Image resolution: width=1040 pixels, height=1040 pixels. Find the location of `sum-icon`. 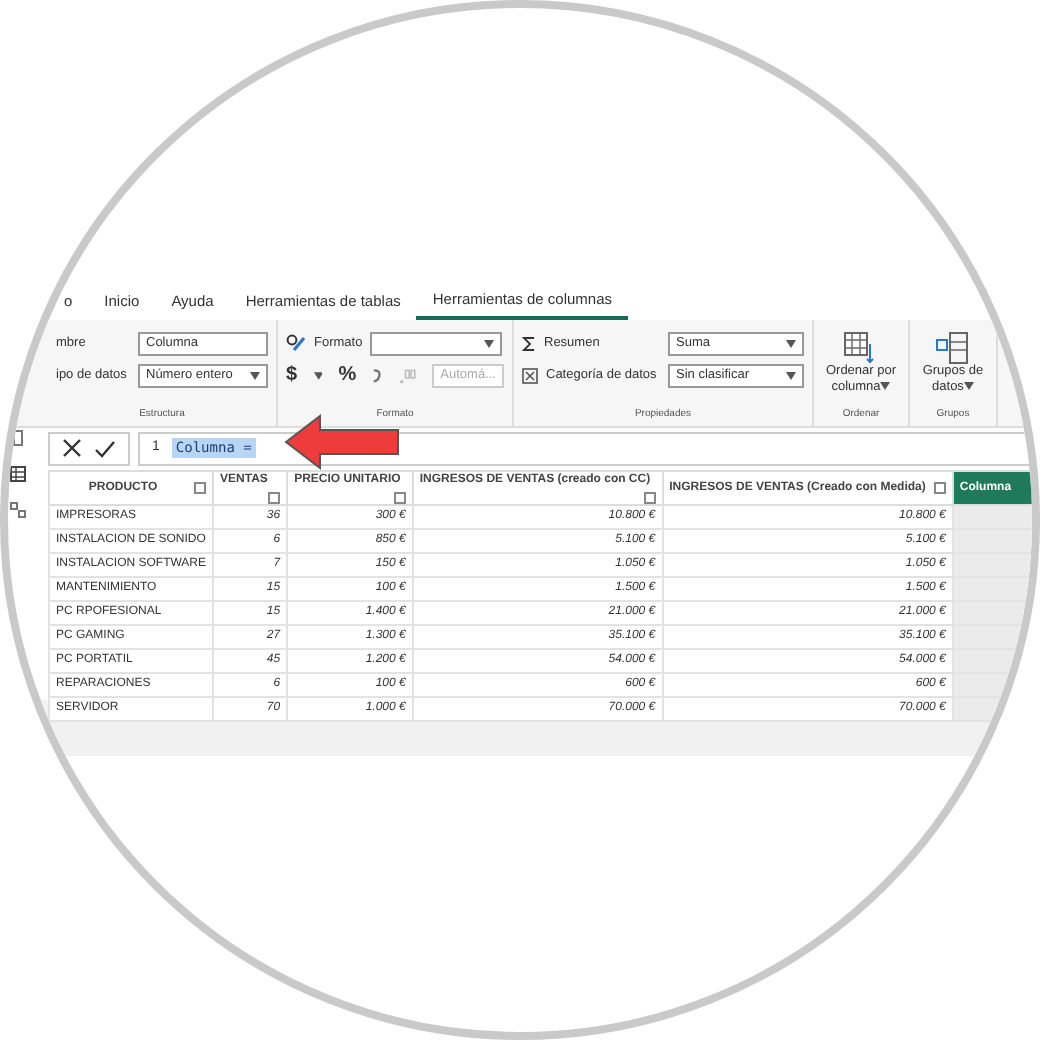

sum-icon is located at coordinates (529, 344).